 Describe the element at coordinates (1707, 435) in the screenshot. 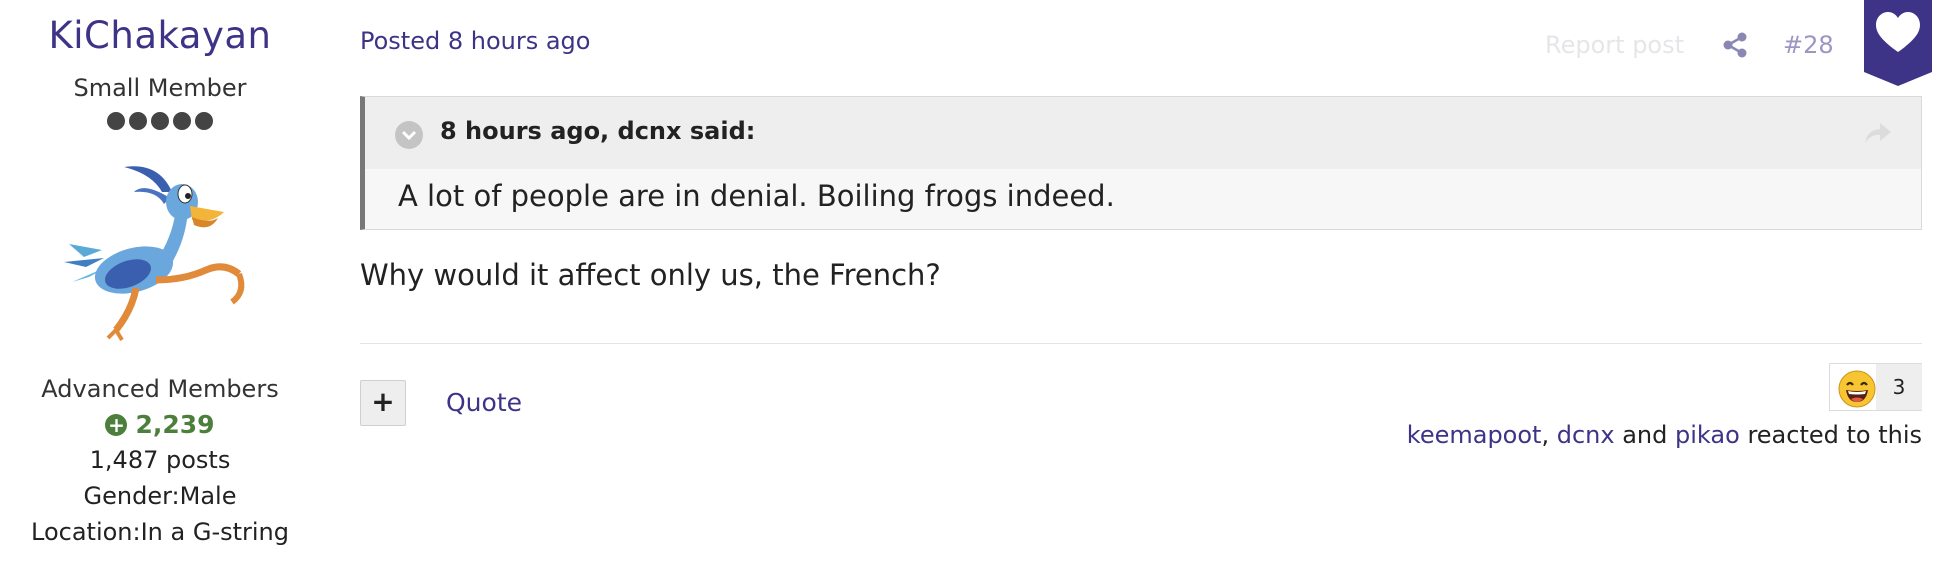

I see `reactor-link: pikao` at that location.